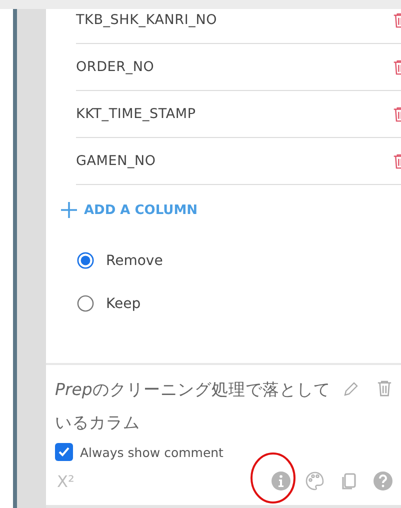  I want to click on add-column-button: ADD A COLUMN, so click(223, 210).